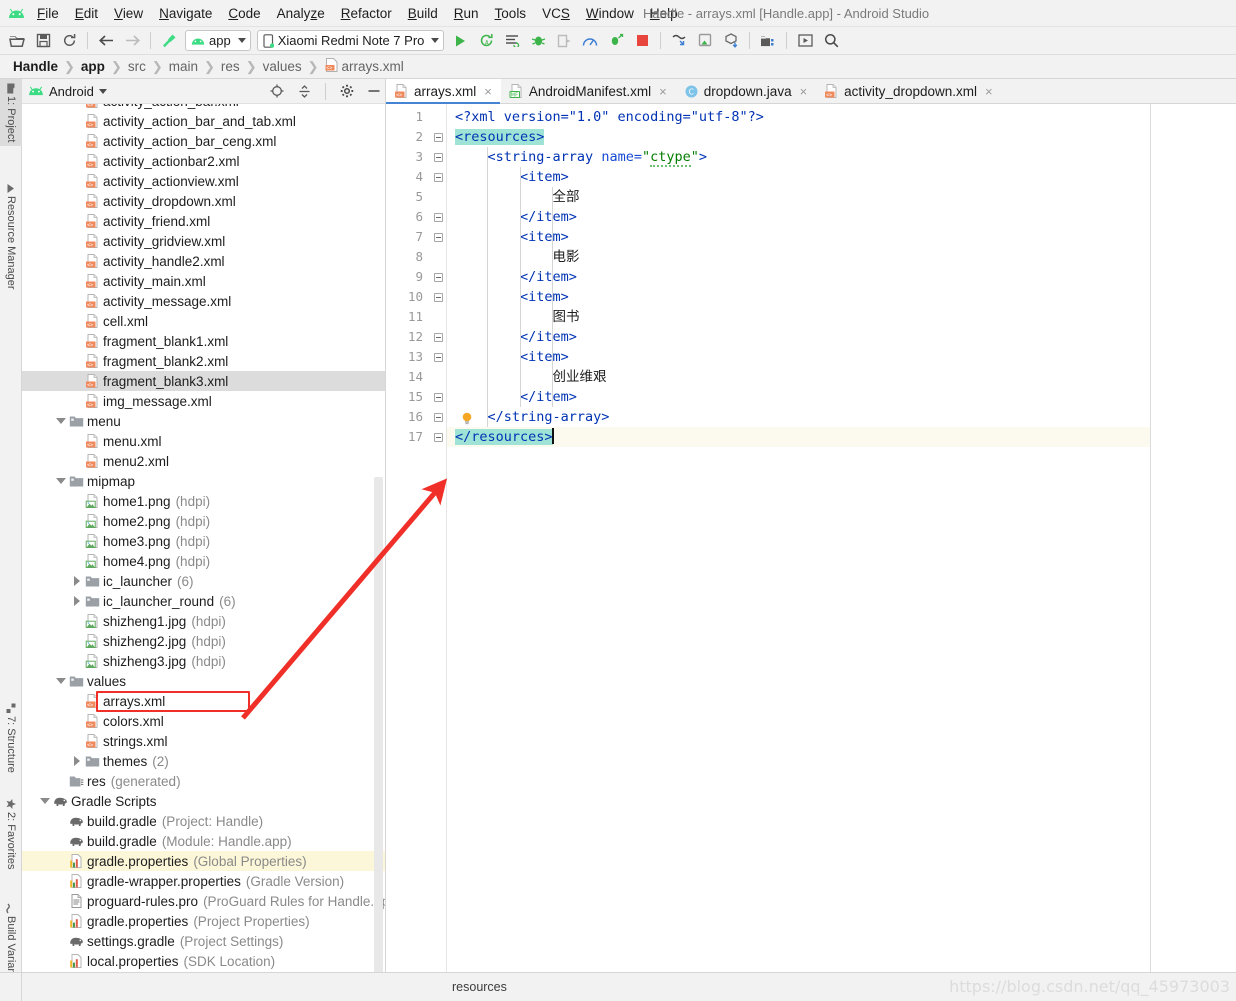 The image size is (1236, 1001). What do you see at coordinates (438, 538) in the screenshot?
I see `code-folding-gutter` at bounding box center [438, 538].